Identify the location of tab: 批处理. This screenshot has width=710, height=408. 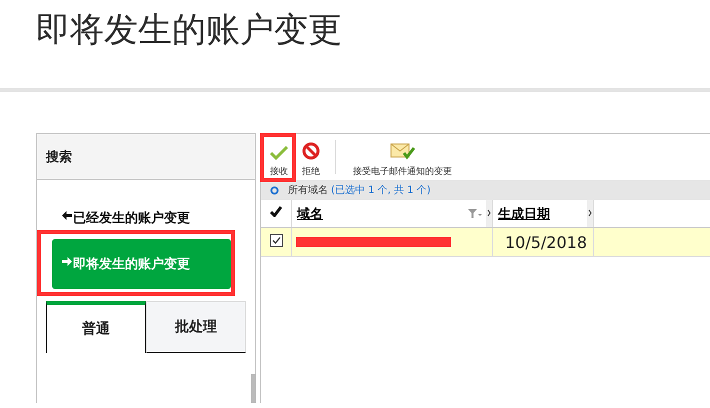
(196, 327).